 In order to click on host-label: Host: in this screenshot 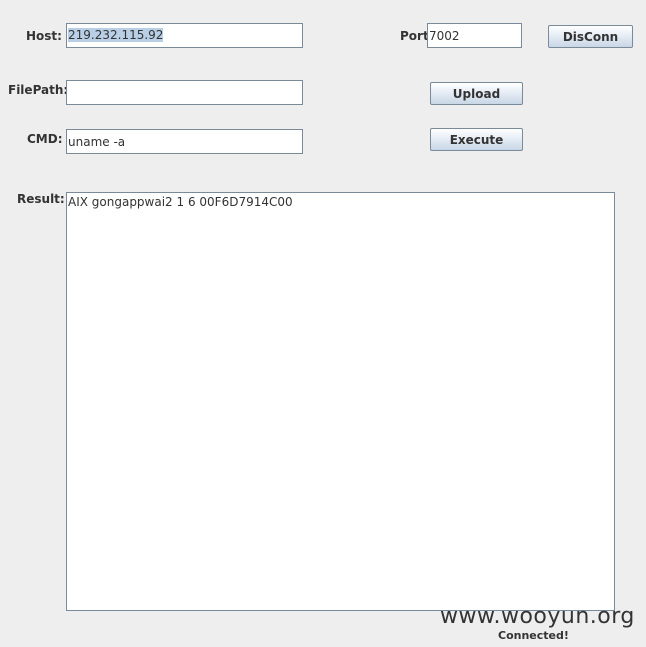, I will do `click(44, 36)`.